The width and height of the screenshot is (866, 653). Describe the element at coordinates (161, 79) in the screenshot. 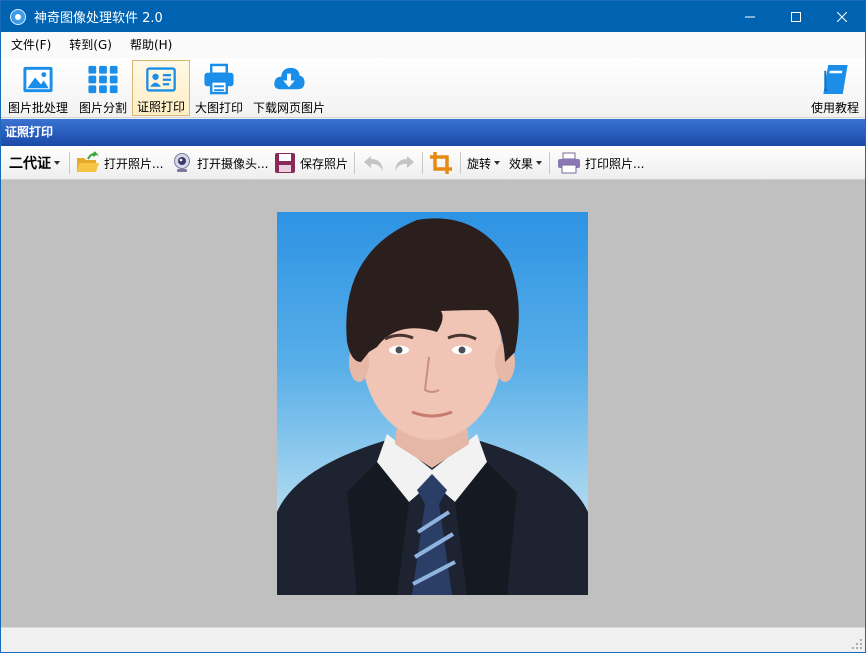

I see `id-card-icon` at that location.